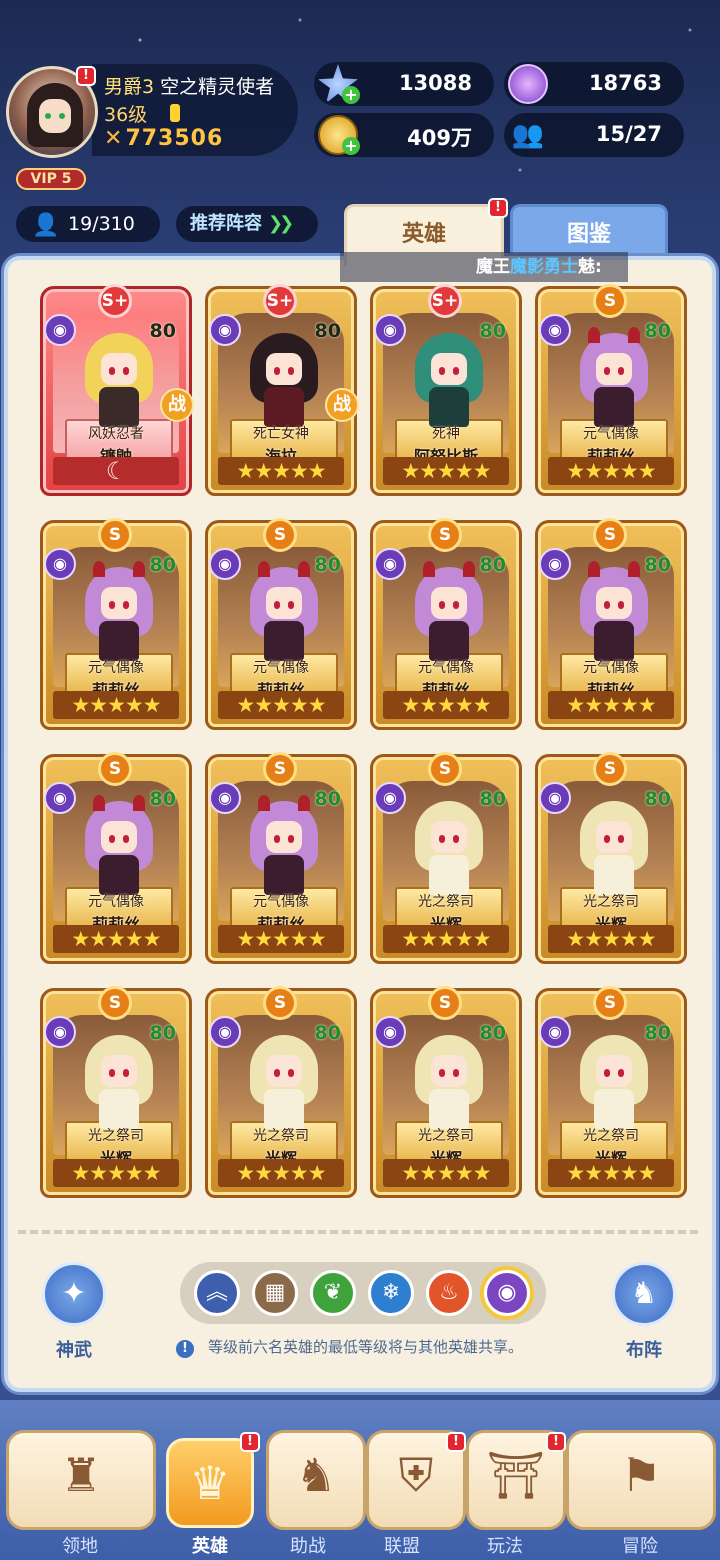 The width and height of the screenshot is (720, 1560). I want to click on filter-ice-icon: ❄, so click(391, 1293).